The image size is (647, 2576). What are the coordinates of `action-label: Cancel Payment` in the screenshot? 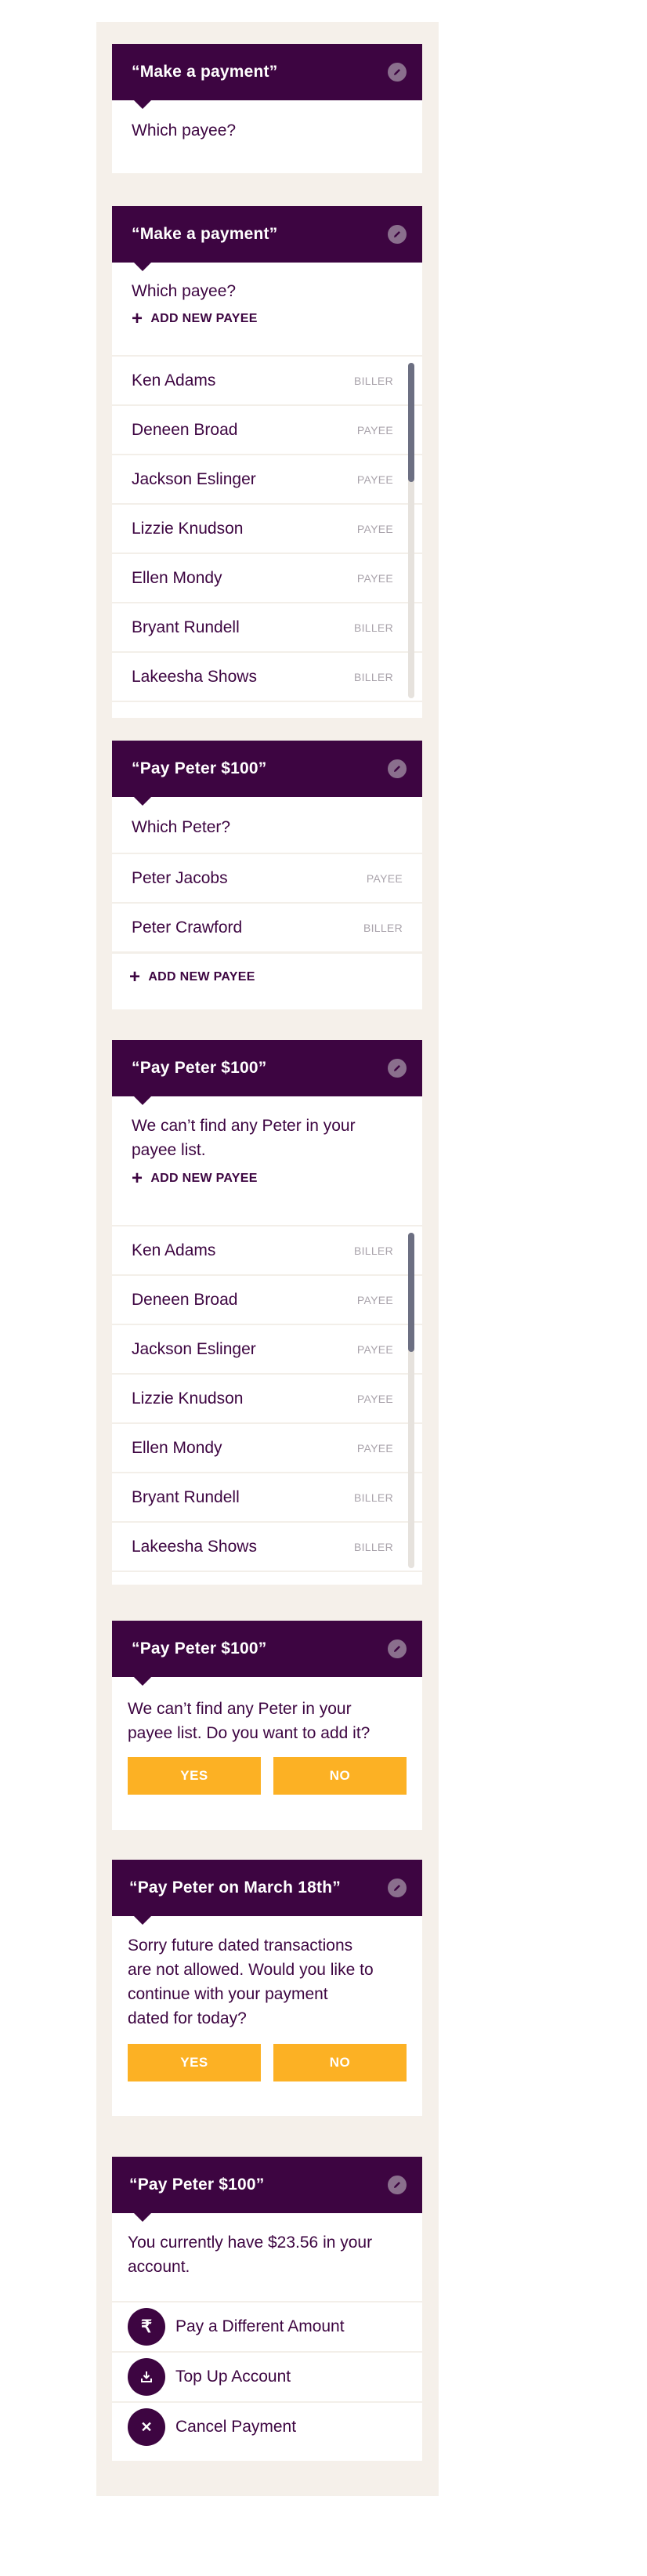 It's located at (236, 2427).